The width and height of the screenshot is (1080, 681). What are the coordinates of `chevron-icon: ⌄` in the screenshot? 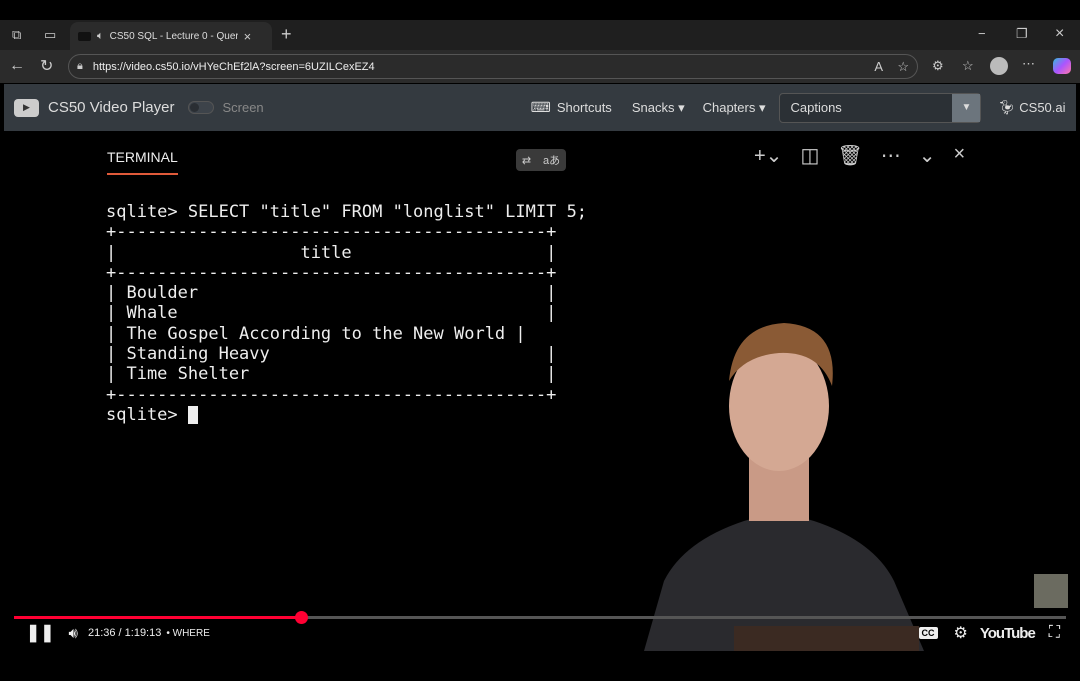 It's located at (927, 156).